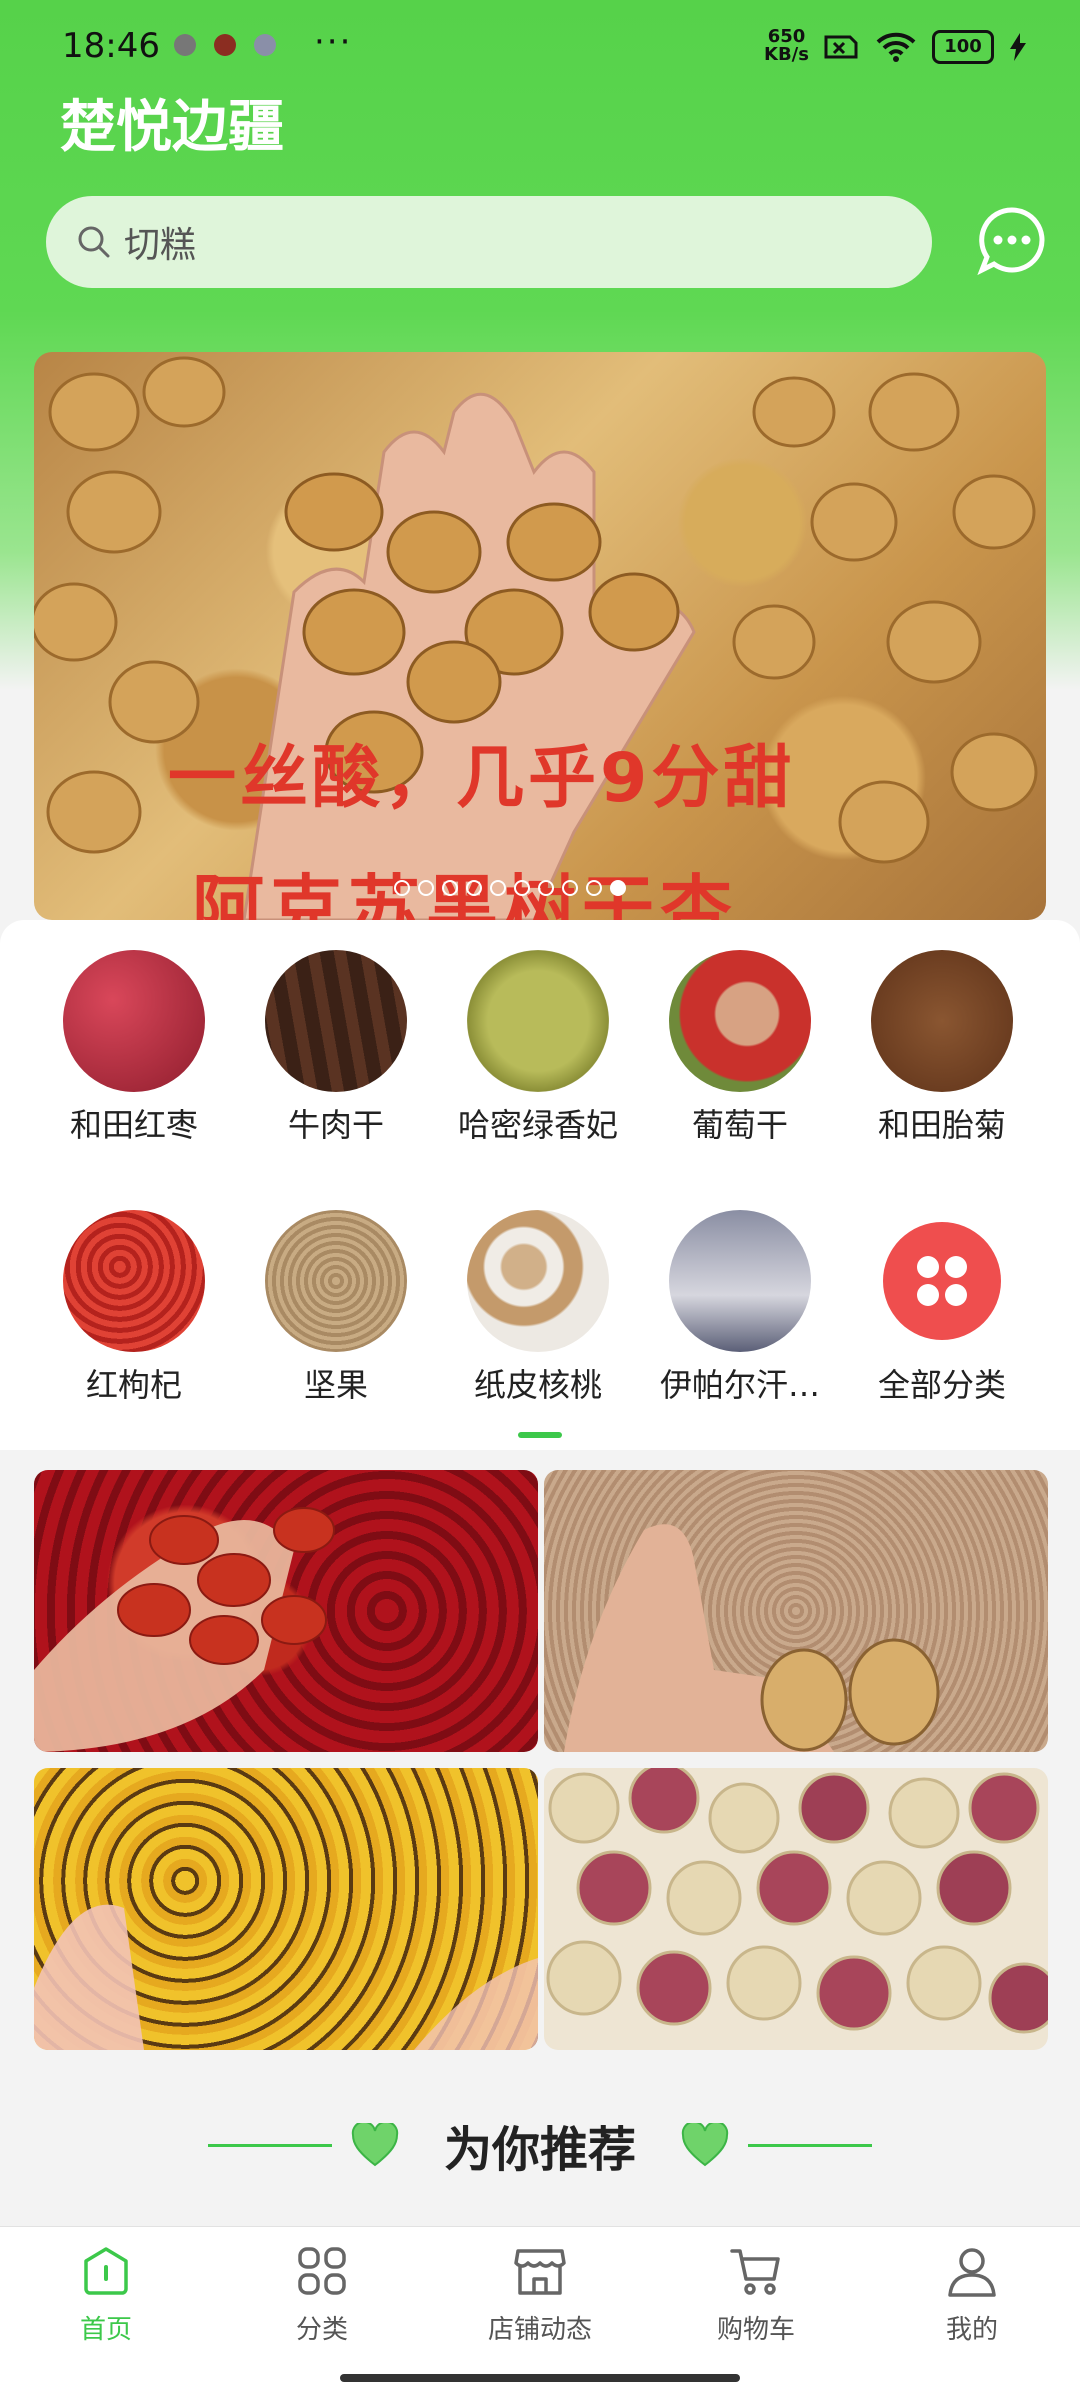  I want to click on nuts-image, so click(336, 1281).